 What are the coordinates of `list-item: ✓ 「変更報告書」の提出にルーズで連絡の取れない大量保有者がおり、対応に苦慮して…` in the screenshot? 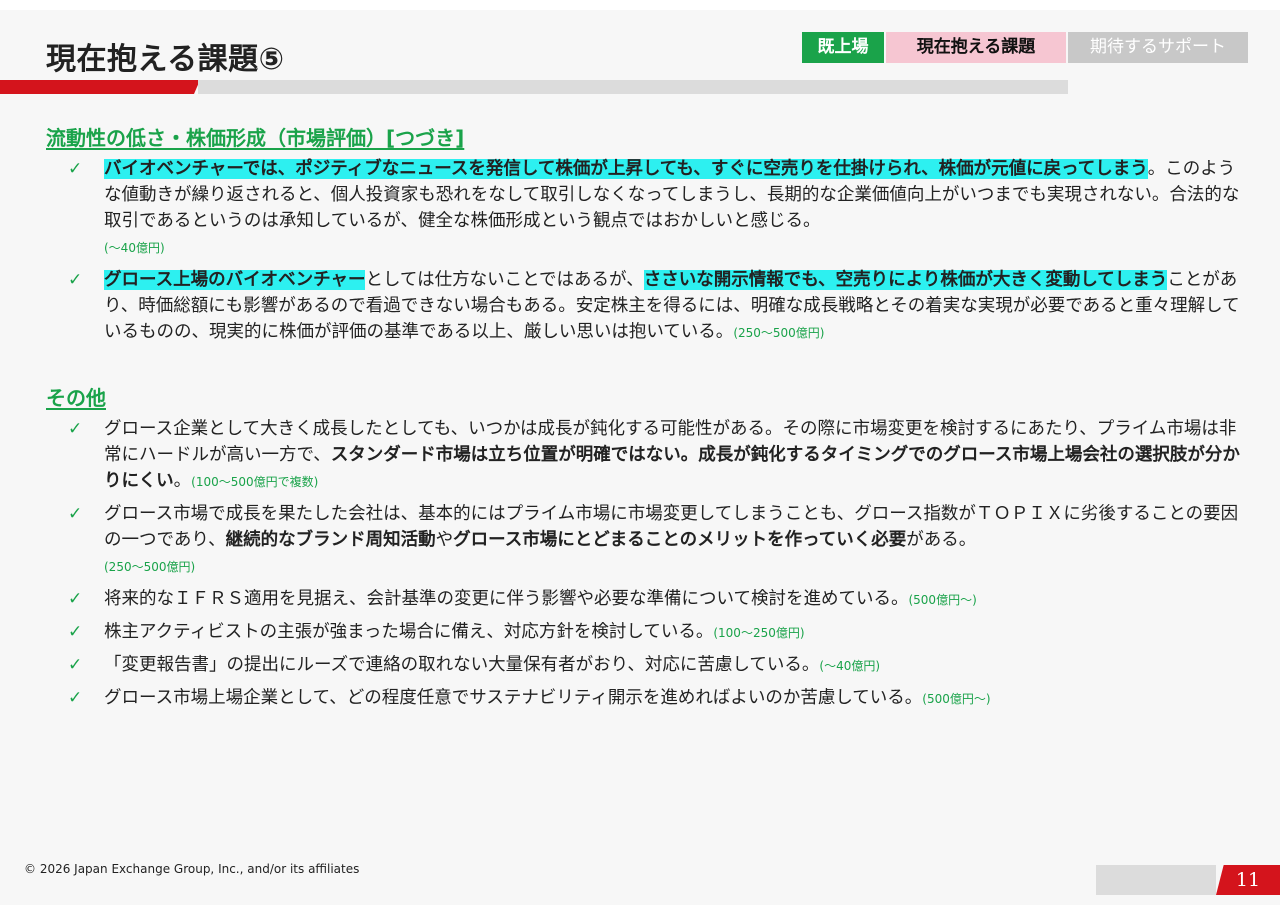 It's located at (658, 665).